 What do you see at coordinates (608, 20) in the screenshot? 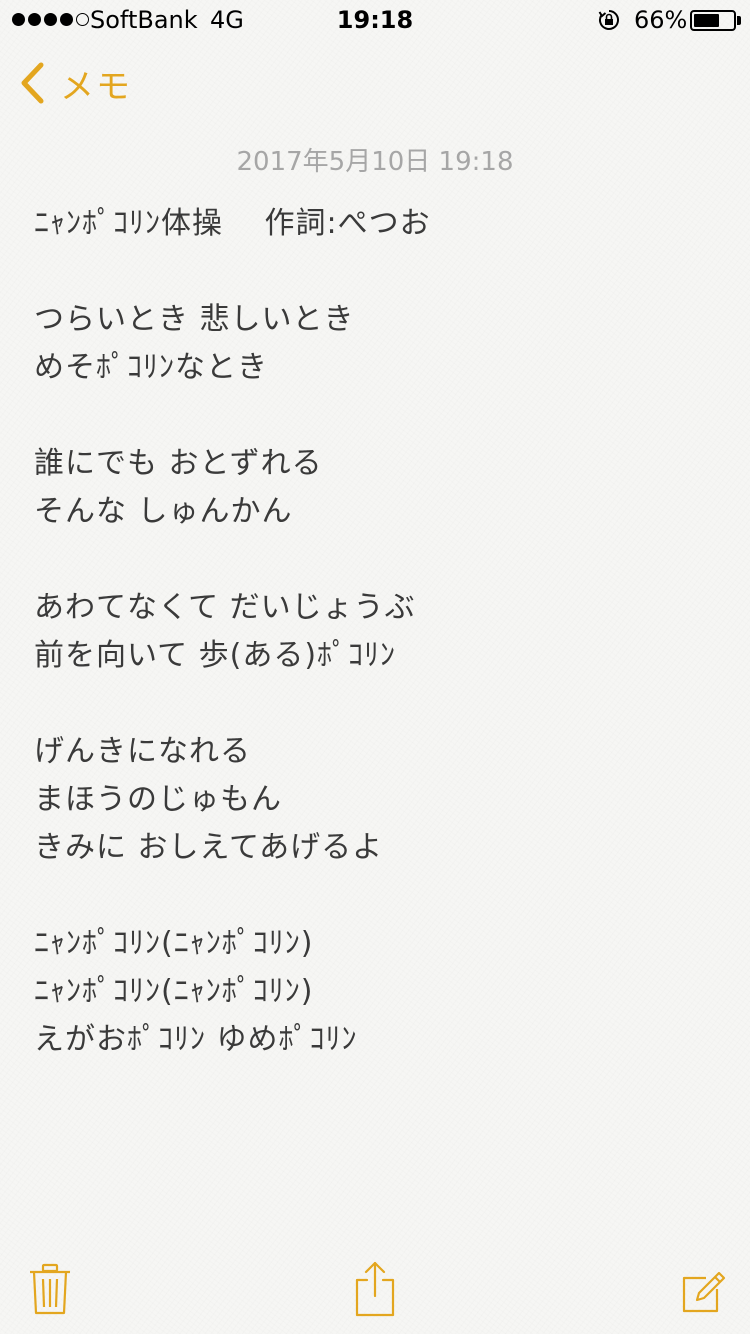
I see `orientation-lock-icon` at bounding box center [608, 20].